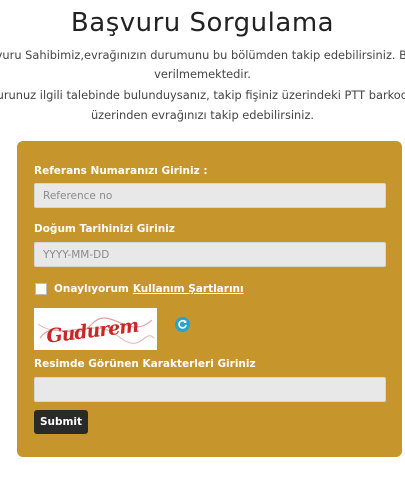 This screenshot has height=480, width=405. Describe the element at coordinates (41, 289) in the screenshot. I see `agree-checkbox` at that location.